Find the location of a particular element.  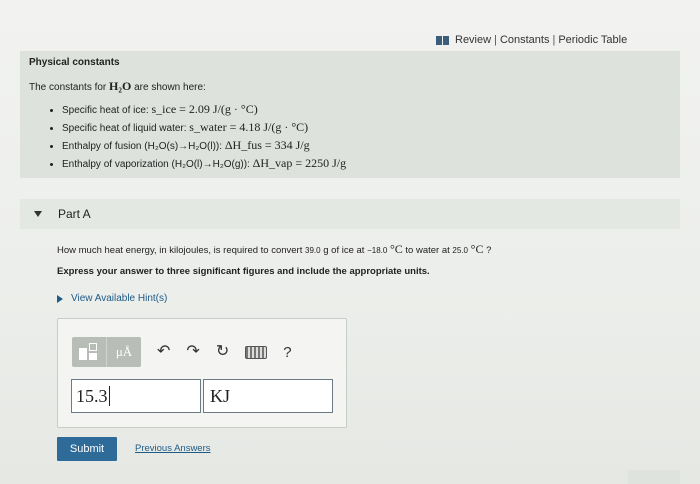

review-link: Review is located at coordinates (473, 40).